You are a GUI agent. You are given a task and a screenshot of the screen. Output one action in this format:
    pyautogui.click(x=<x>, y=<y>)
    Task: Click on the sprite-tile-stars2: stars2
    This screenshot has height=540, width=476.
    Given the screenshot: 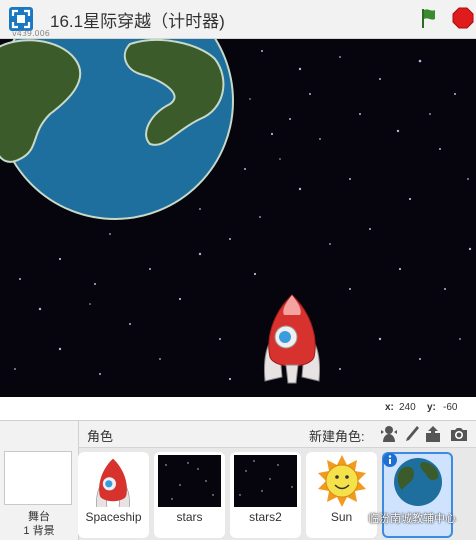 What is the action you would take?
    pyautogui.click(x=265, y=495)
    